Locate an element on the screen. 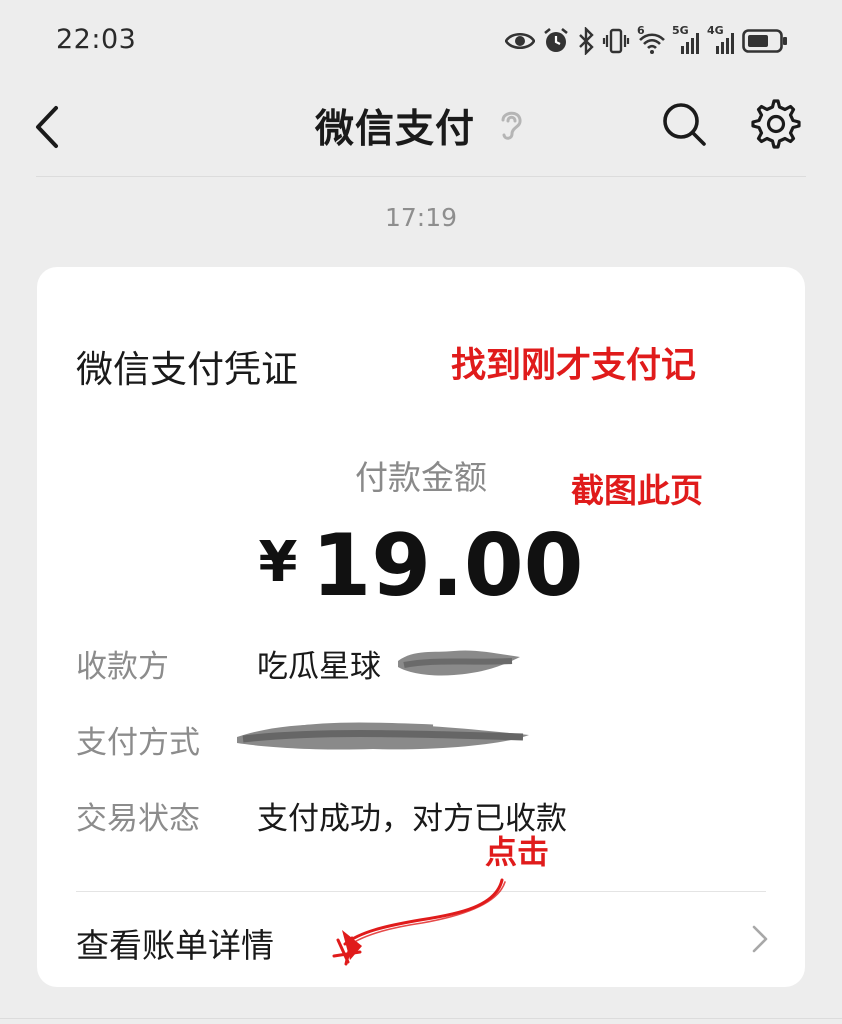  view-bill-details-label: 查看账单详情 is located at coordinates (175, 945).